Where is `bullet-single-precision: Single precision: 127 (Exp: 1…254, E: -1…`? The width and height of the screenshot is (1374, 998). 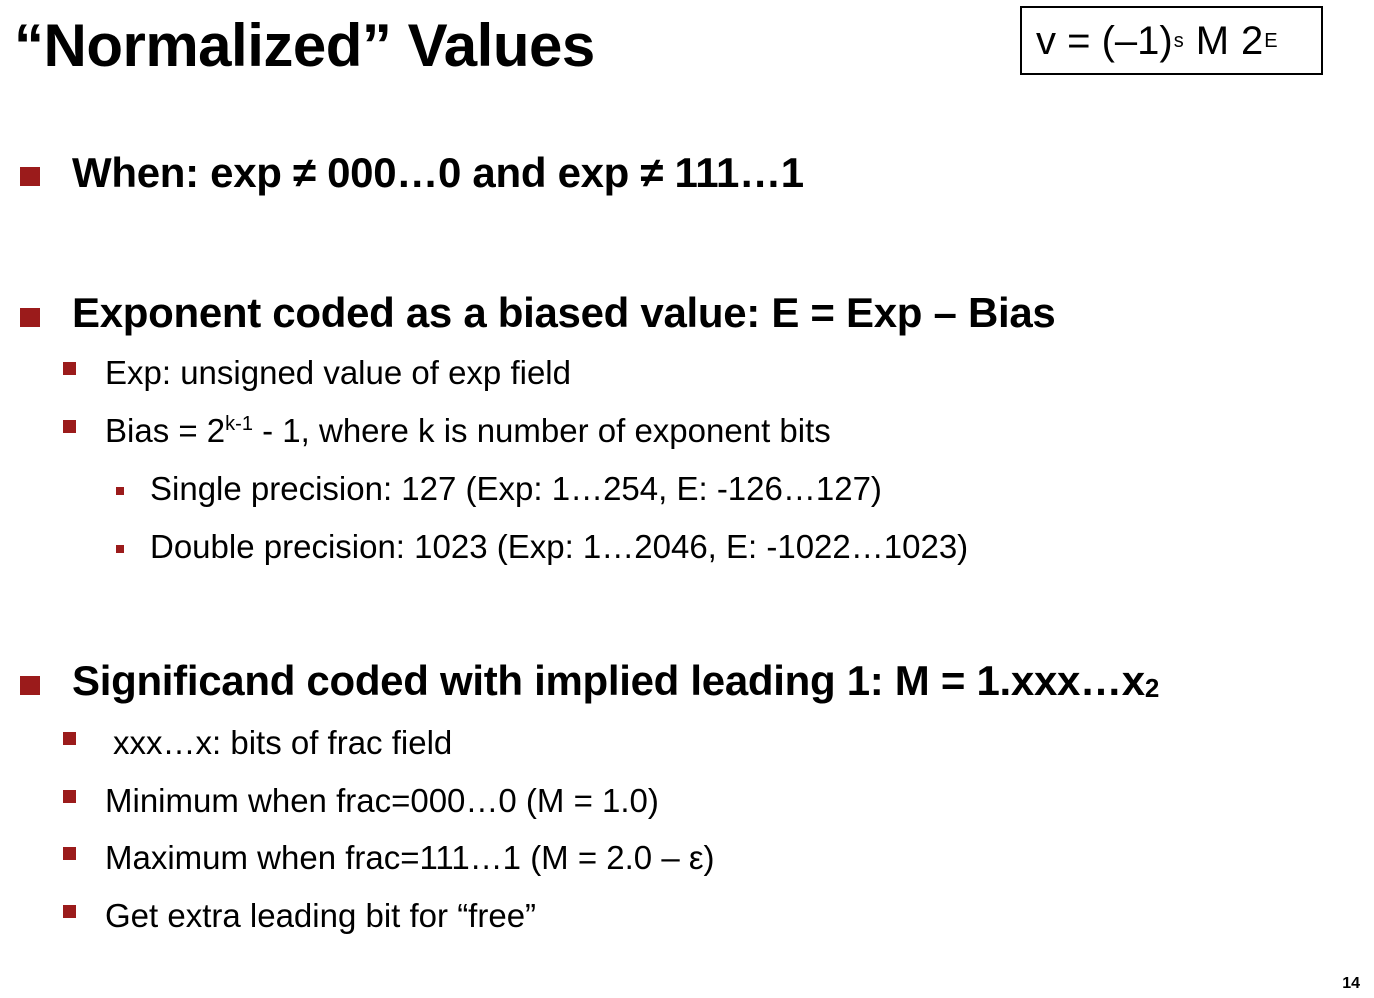 bullet-single-precision: Single precision: 127 (Exp: 1…254, E: -1… is located at coordinates (516, 488).